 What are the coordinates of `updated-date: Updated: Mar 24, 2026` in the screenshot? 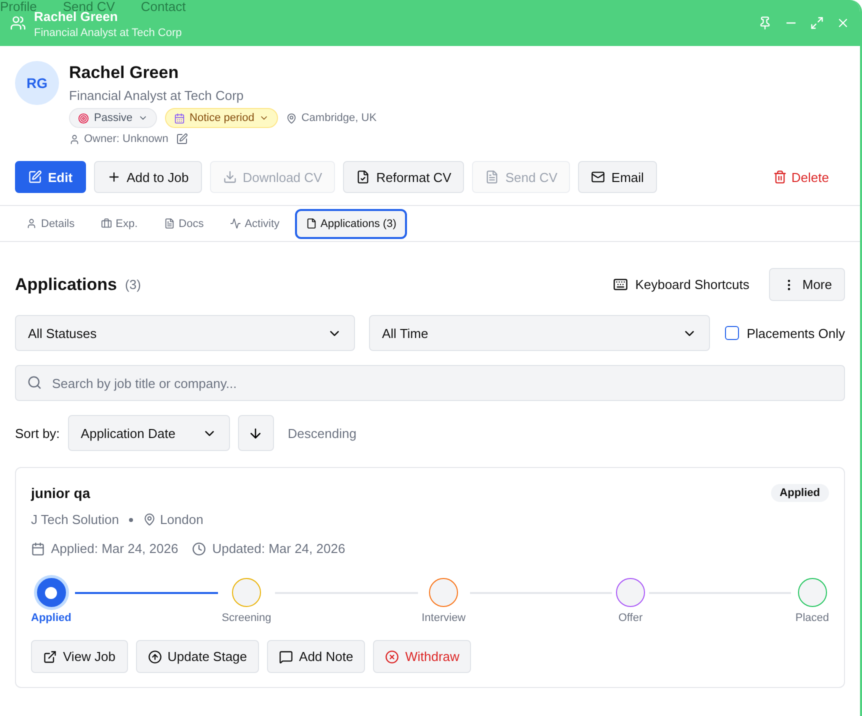 It's located at (279, 548).